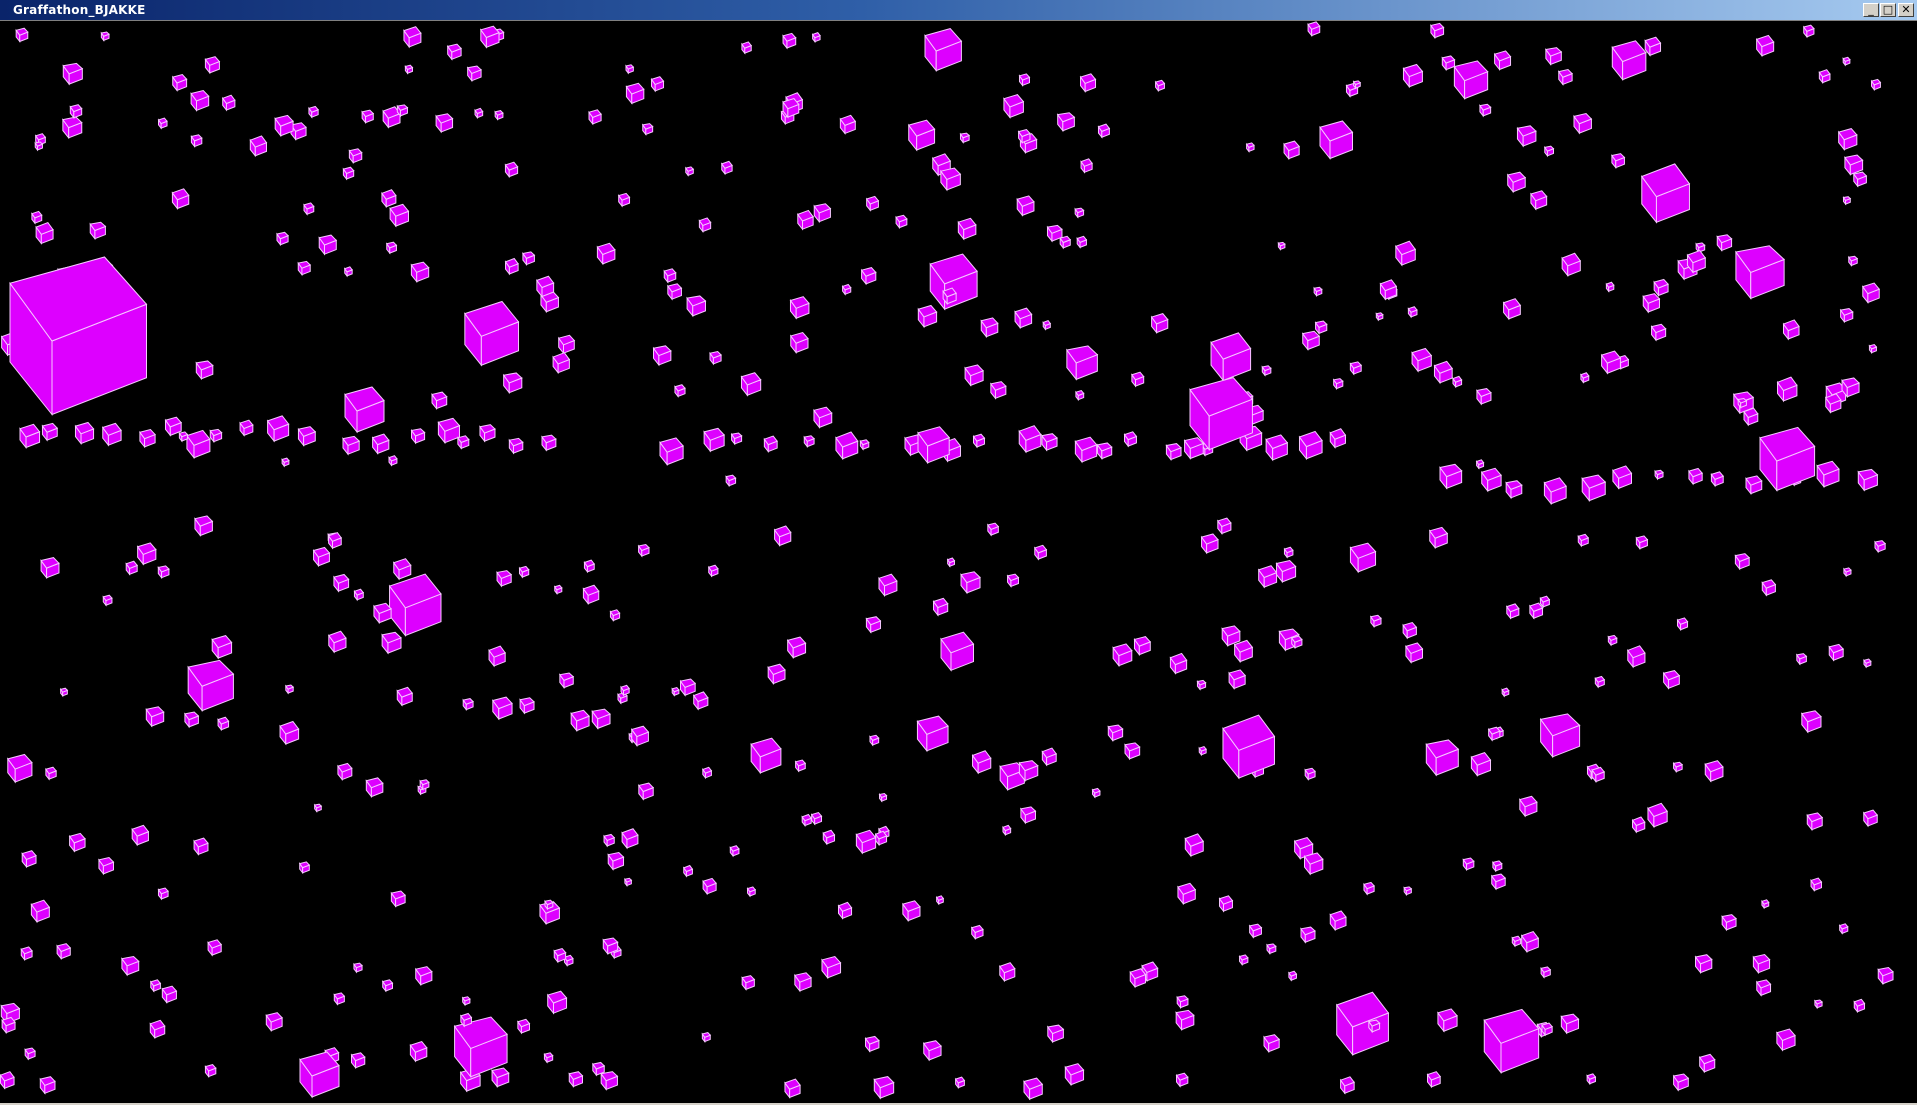  I want to click on minimize-button: _, so click(1871, 10).